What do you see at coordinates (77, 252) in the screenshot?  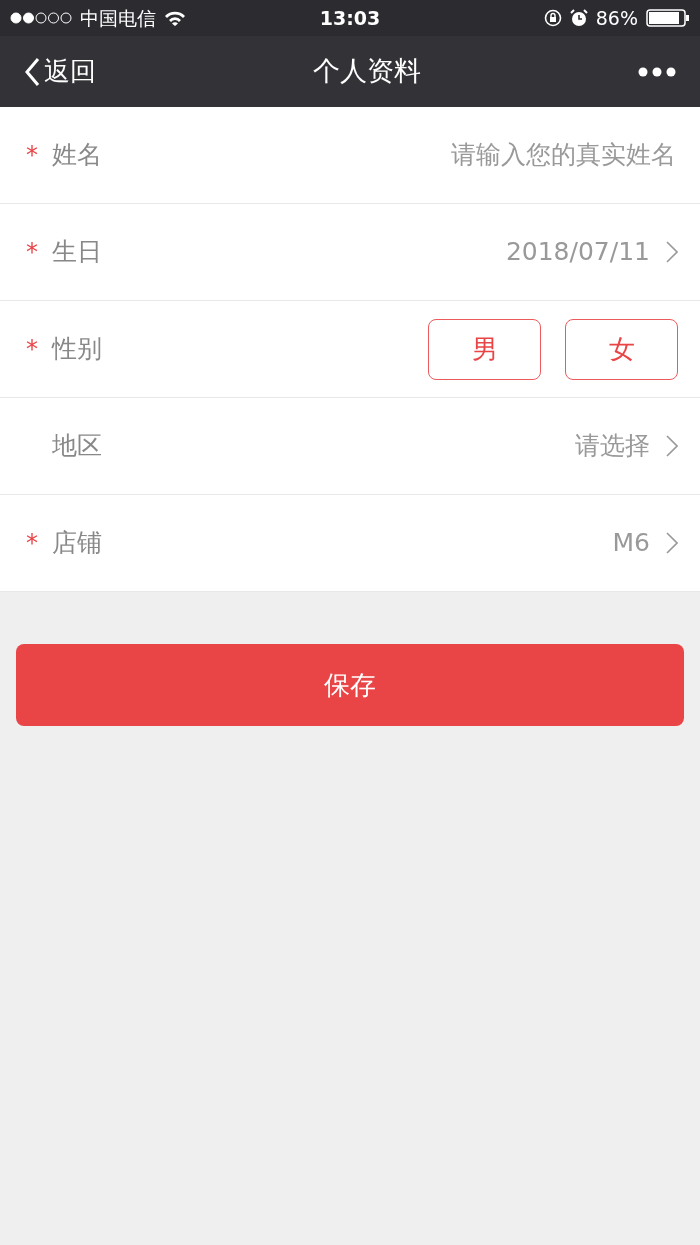 I see `field-label: 生日` at bounding box center [77, 252].